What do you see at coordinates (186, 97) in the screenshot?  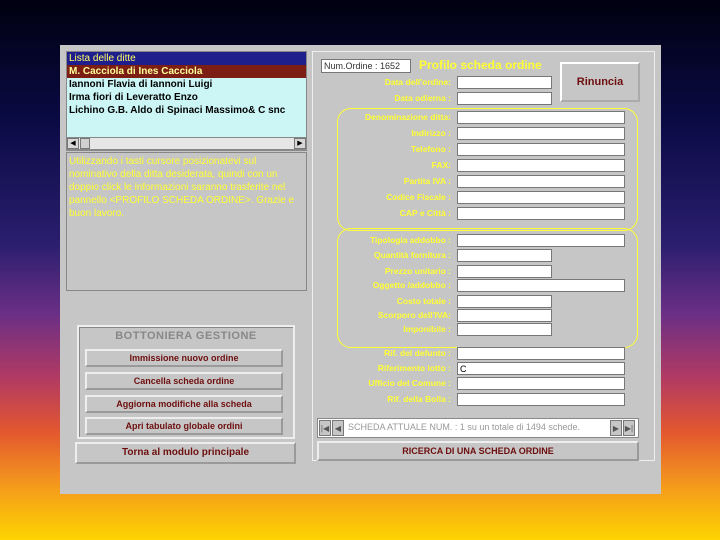 I see `list-item: Irma fiori di Leveratto Enzo` at bounding box center [186, 97].